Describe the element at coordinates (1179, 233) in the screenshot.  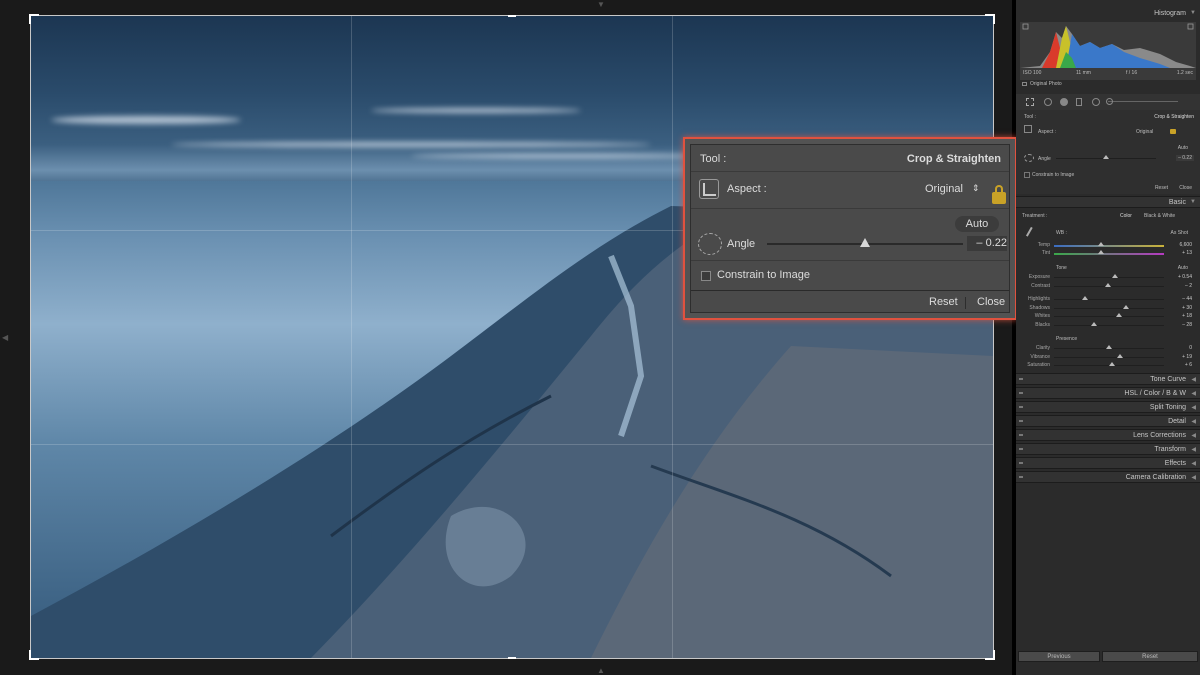
I see `wb-select: As Shot` at that location.